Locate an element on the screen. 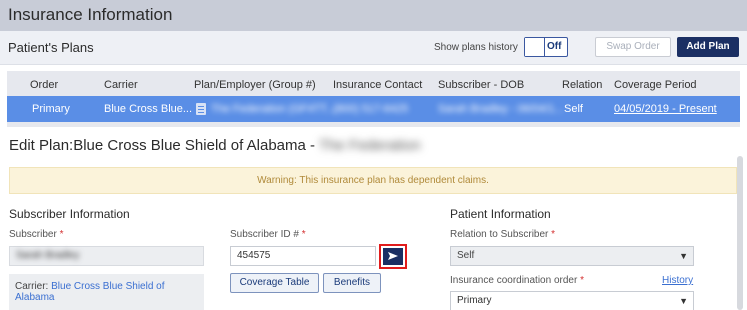  subscriber-value: Sarah Bradley is located at coordinates (48, 255).